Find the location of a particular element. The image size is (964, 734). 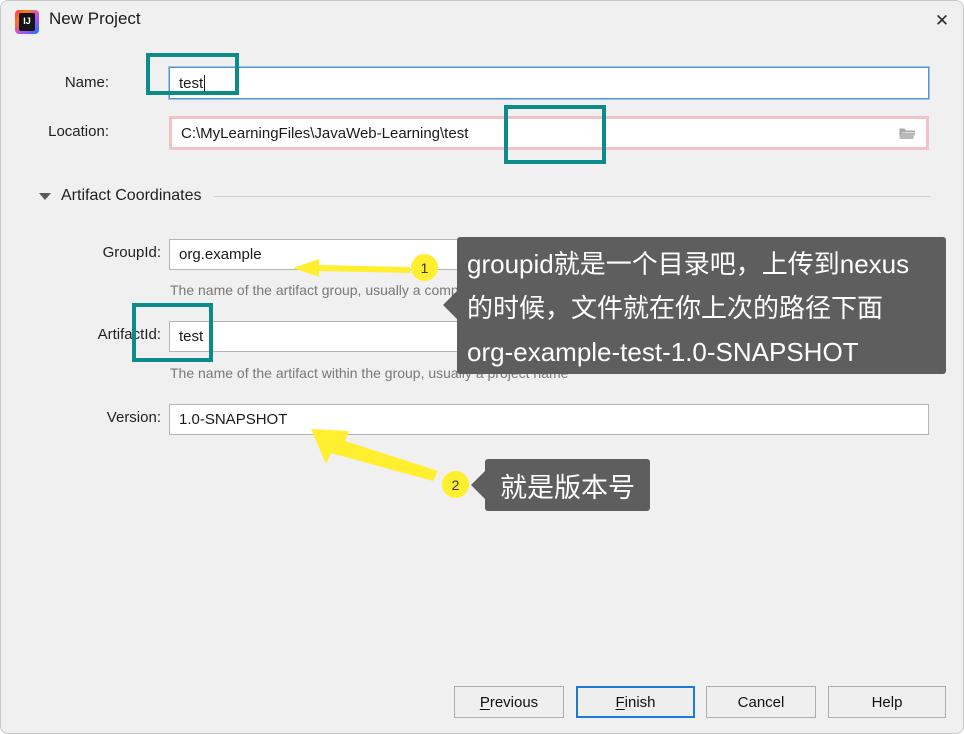

version-input-value: 1.0-SNAPSHOT is located at coordinates (233, 419).